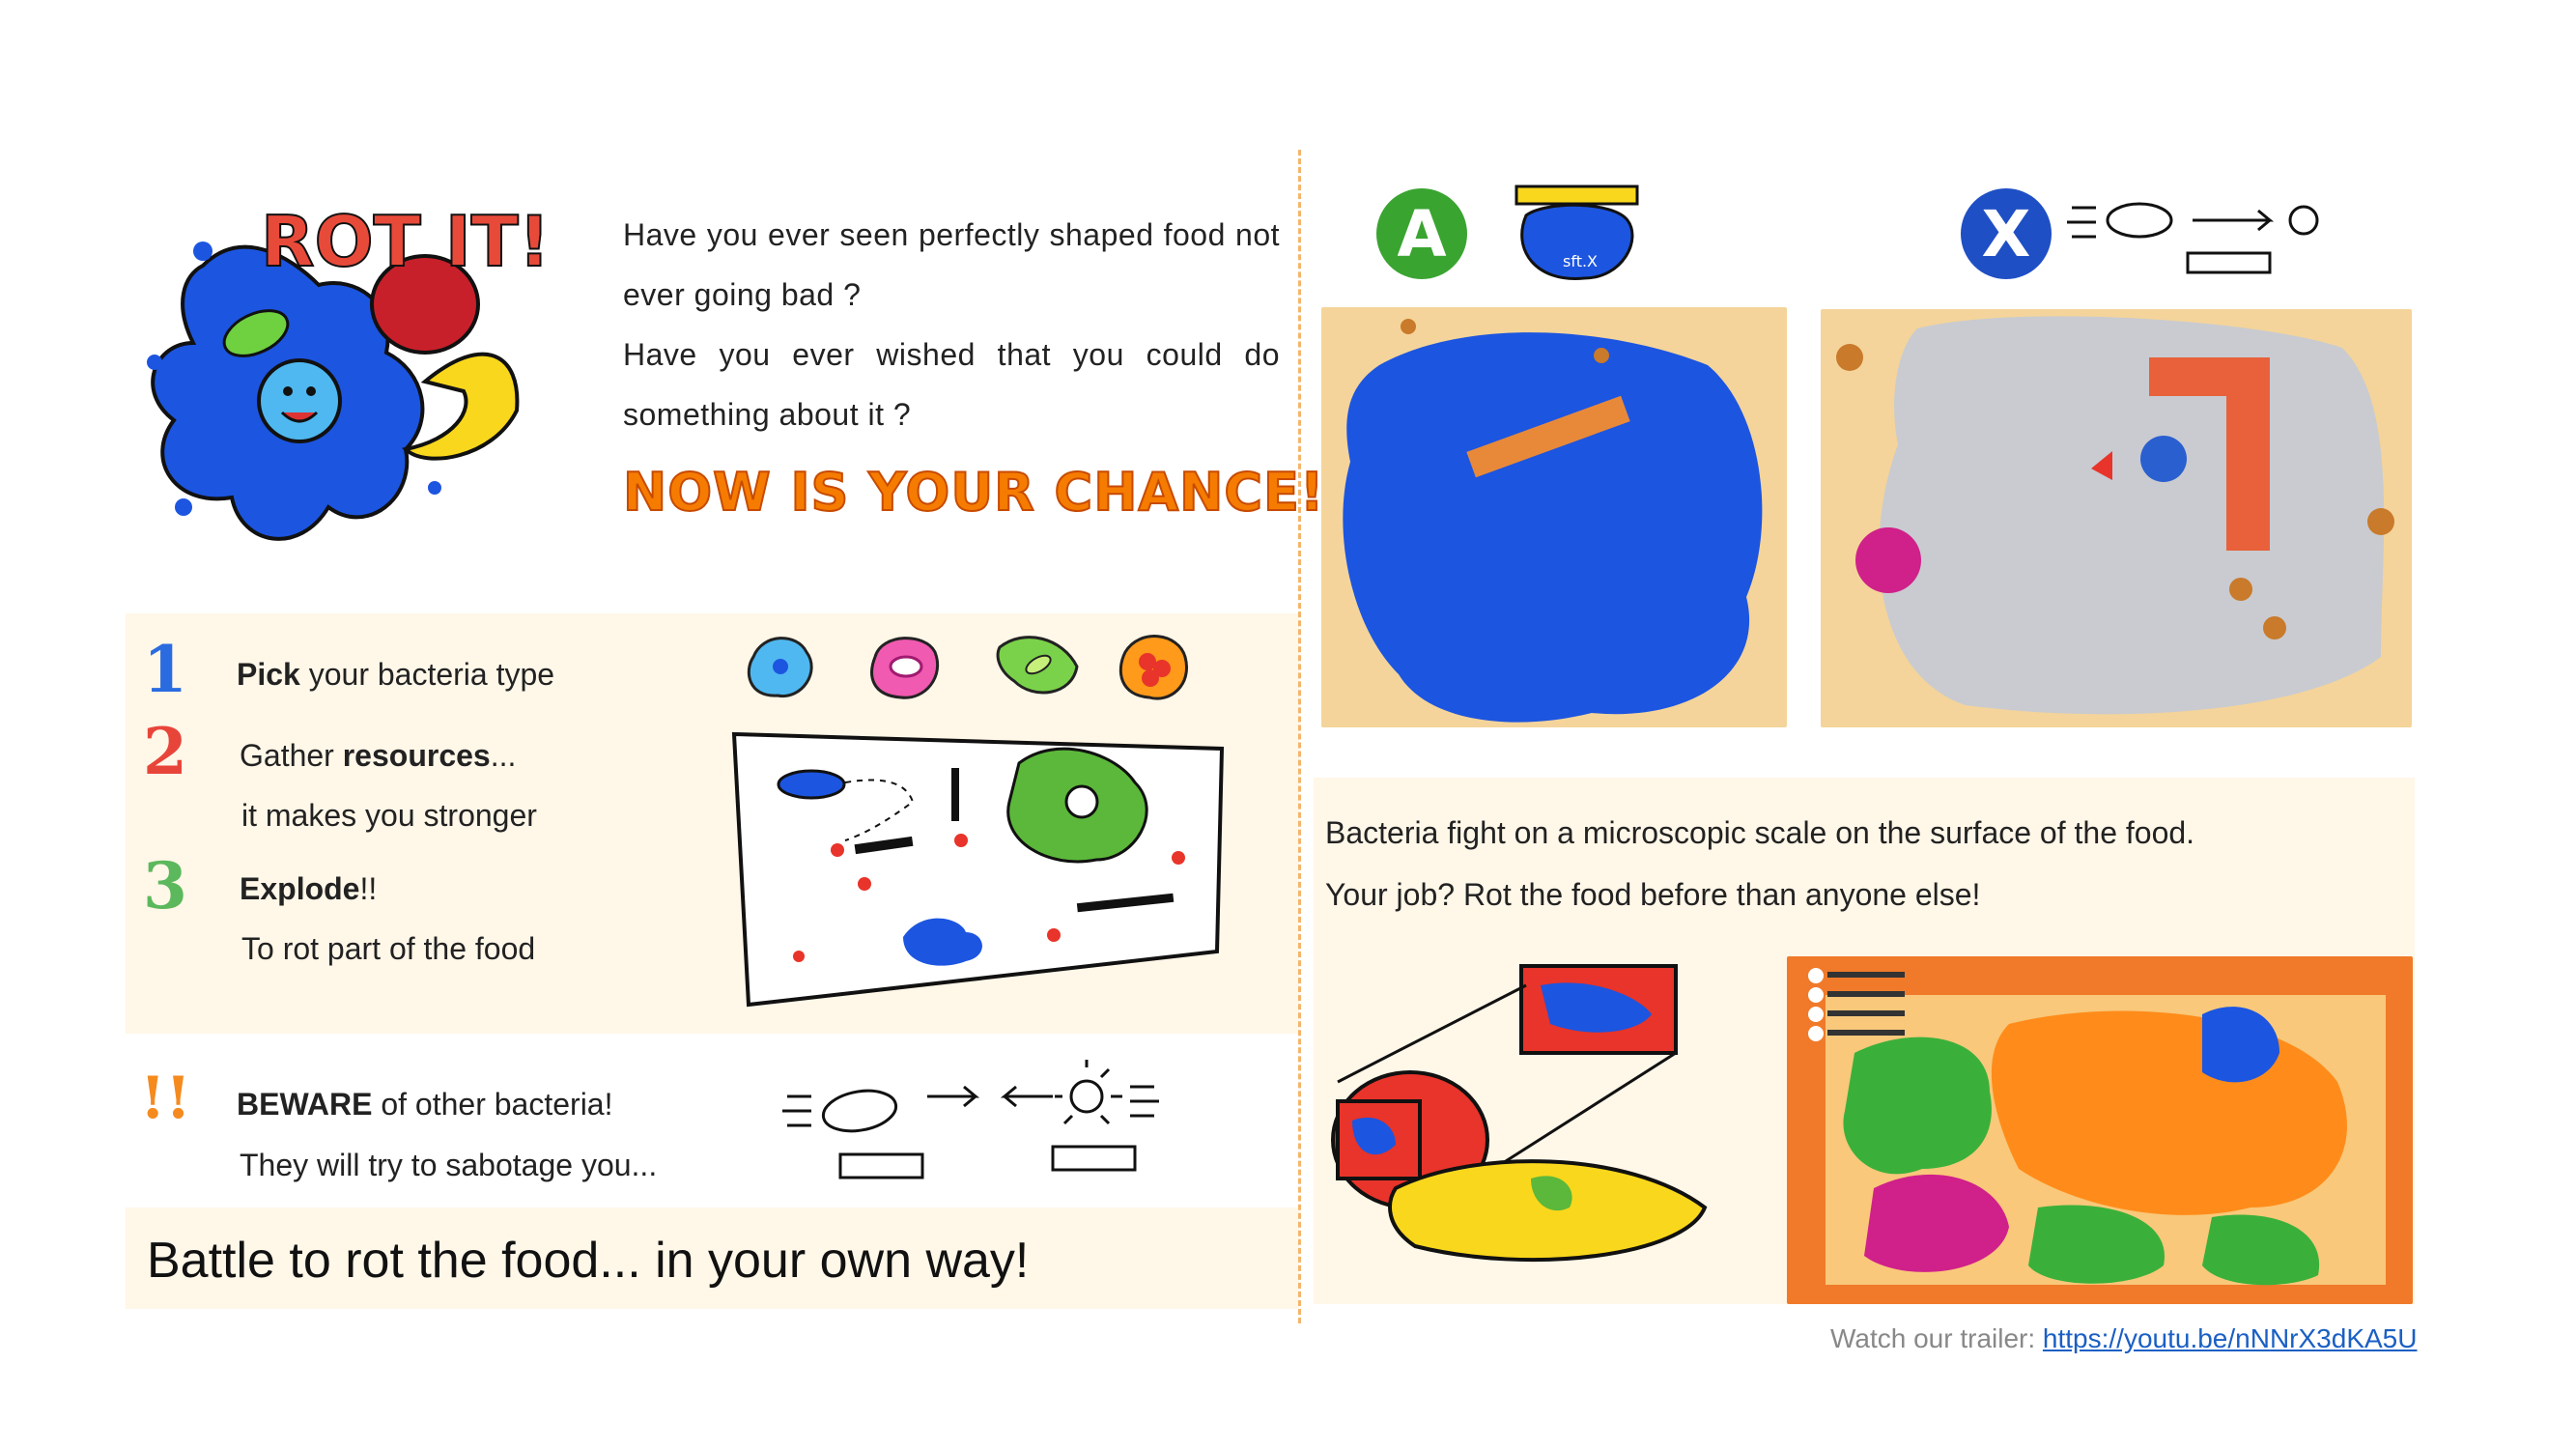 This screenshot has height=1449, width=2576. I want to click on trailer-label: Watch our trailer:, so click(1936, 1338).